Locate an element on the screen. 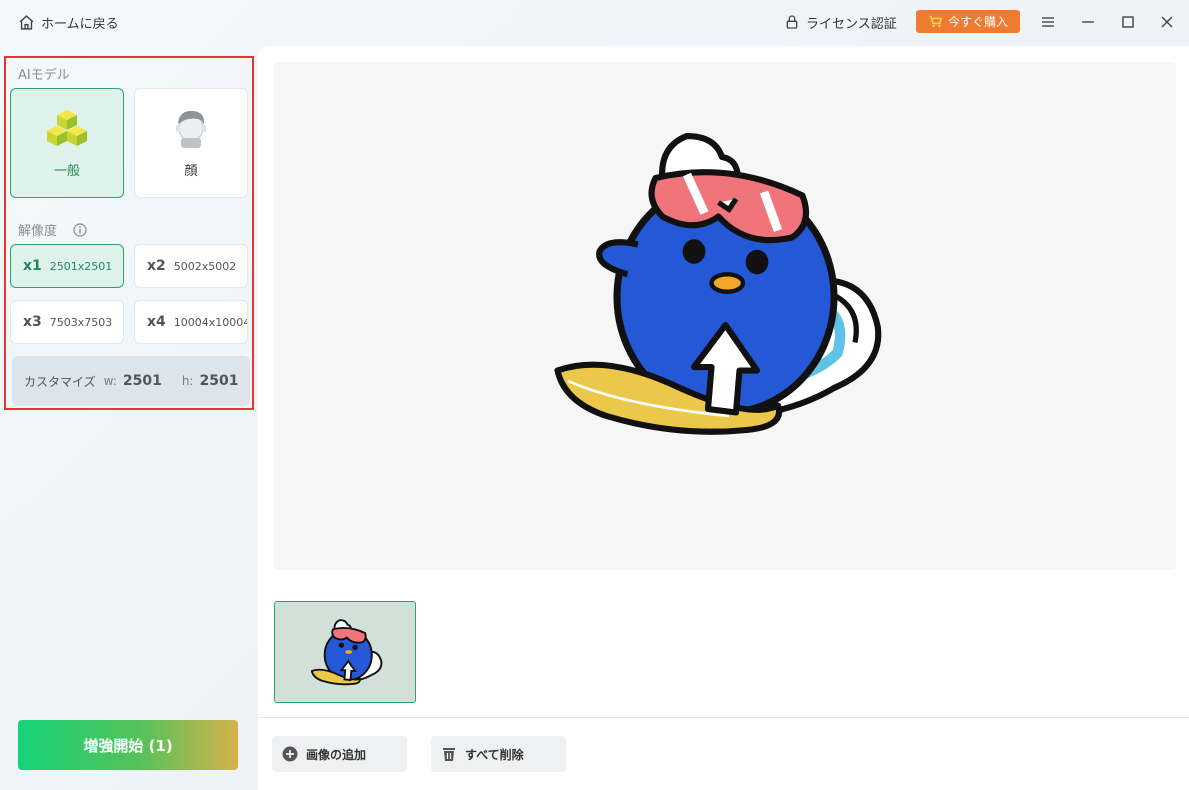 The image size is (1189, 790). resolution-x2-option: x2 5002x5002 is located at coordinates (191, 266).